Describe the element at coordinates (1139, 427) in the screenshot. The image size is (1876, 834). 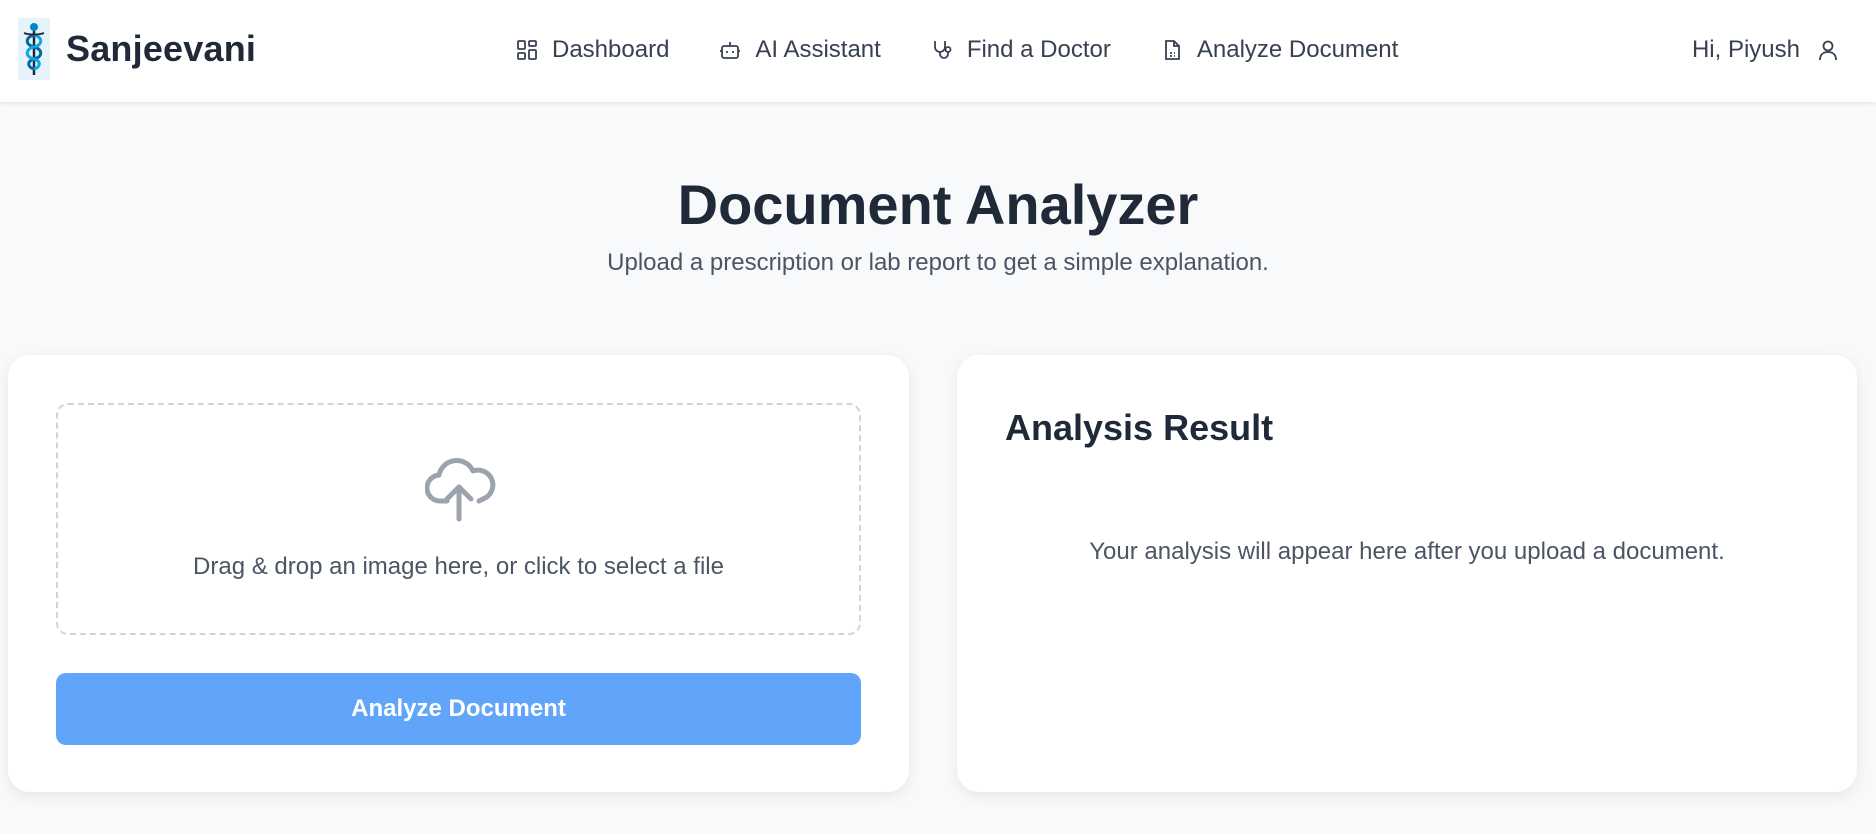
I see `result-title: Analysis Result` at that location.